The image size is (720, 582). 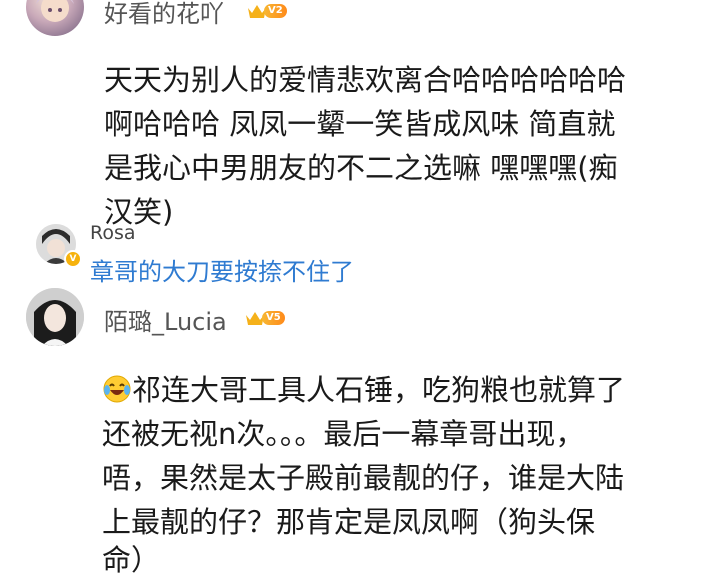 What do you see at coordinates (131, 560) in the screenshot?
I see `comment-line: 命）` at bounding box center [131, 560].